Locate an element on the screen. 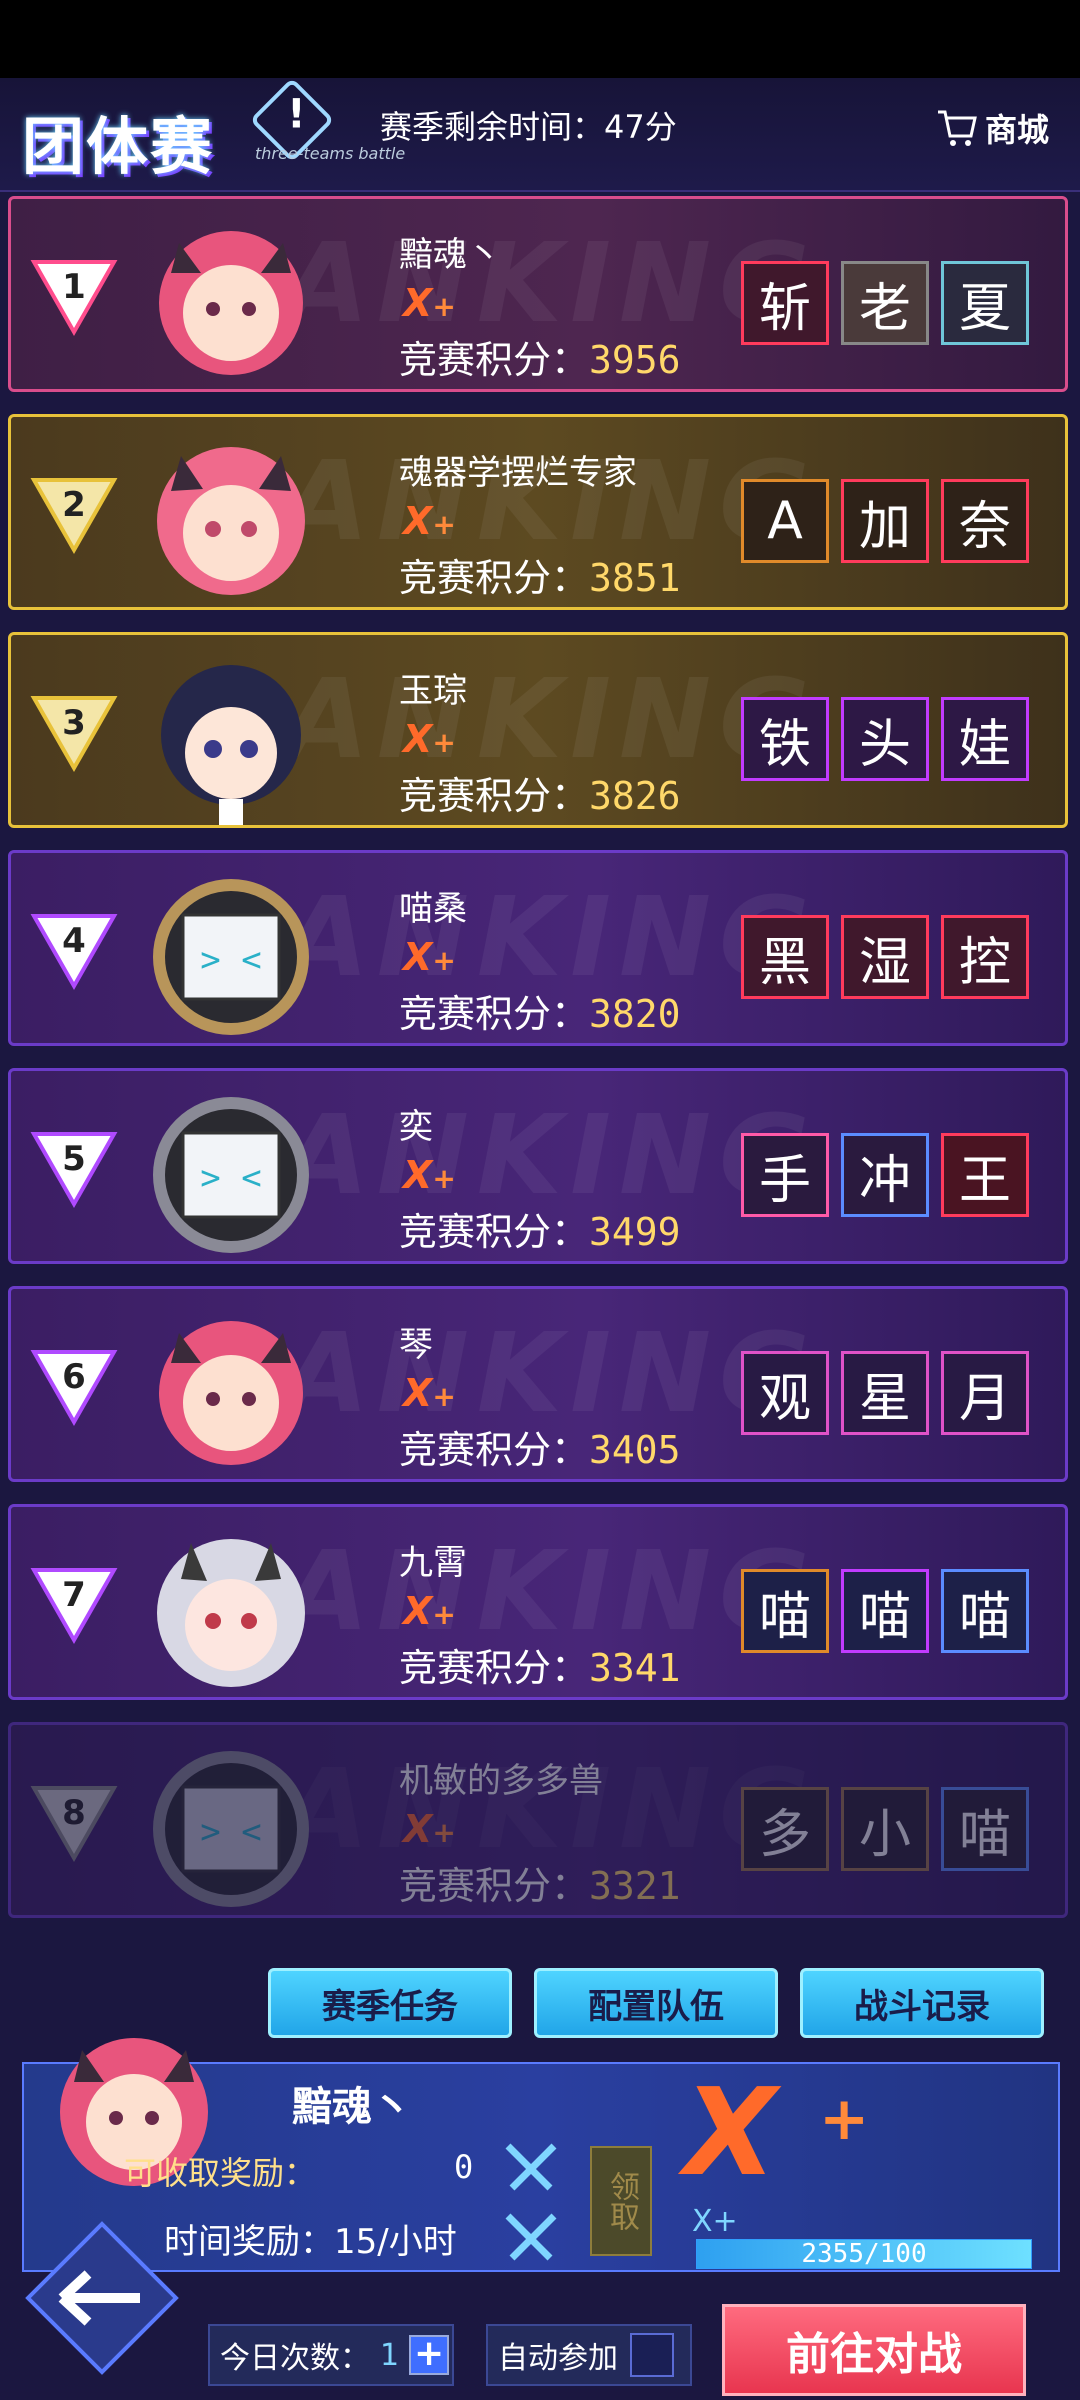  team-tag: 加 is located at coordinates (885, 521).